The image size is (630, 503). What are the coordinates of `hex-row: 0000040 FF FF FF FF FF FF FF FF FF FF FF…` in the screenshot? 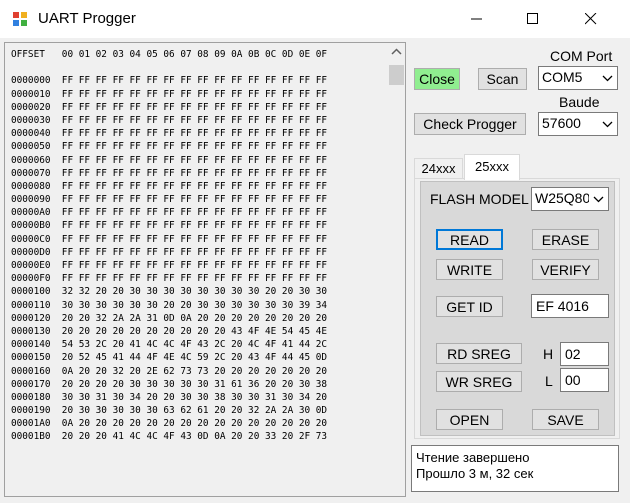 It's located at (169, 134).